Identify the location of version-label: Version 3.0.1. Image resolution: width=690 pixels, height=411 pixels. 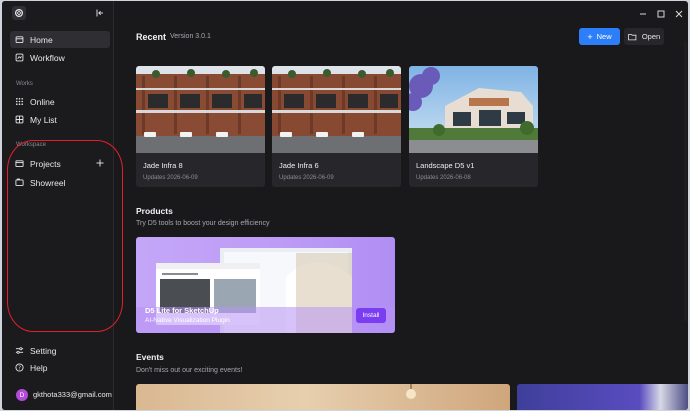
(190, 36).